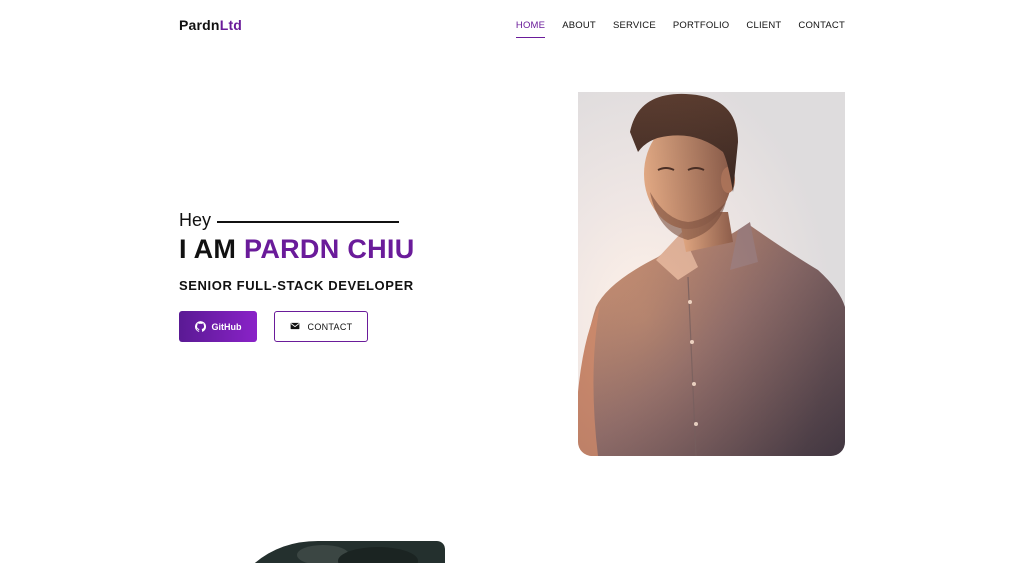 Image resolution: width=1024 pixels, height=563 pixels. What do you see at coordinates (821, 28) in the screenshot?
I see `nav-item-contact: CONTACT` at bounding box center [821, 28].